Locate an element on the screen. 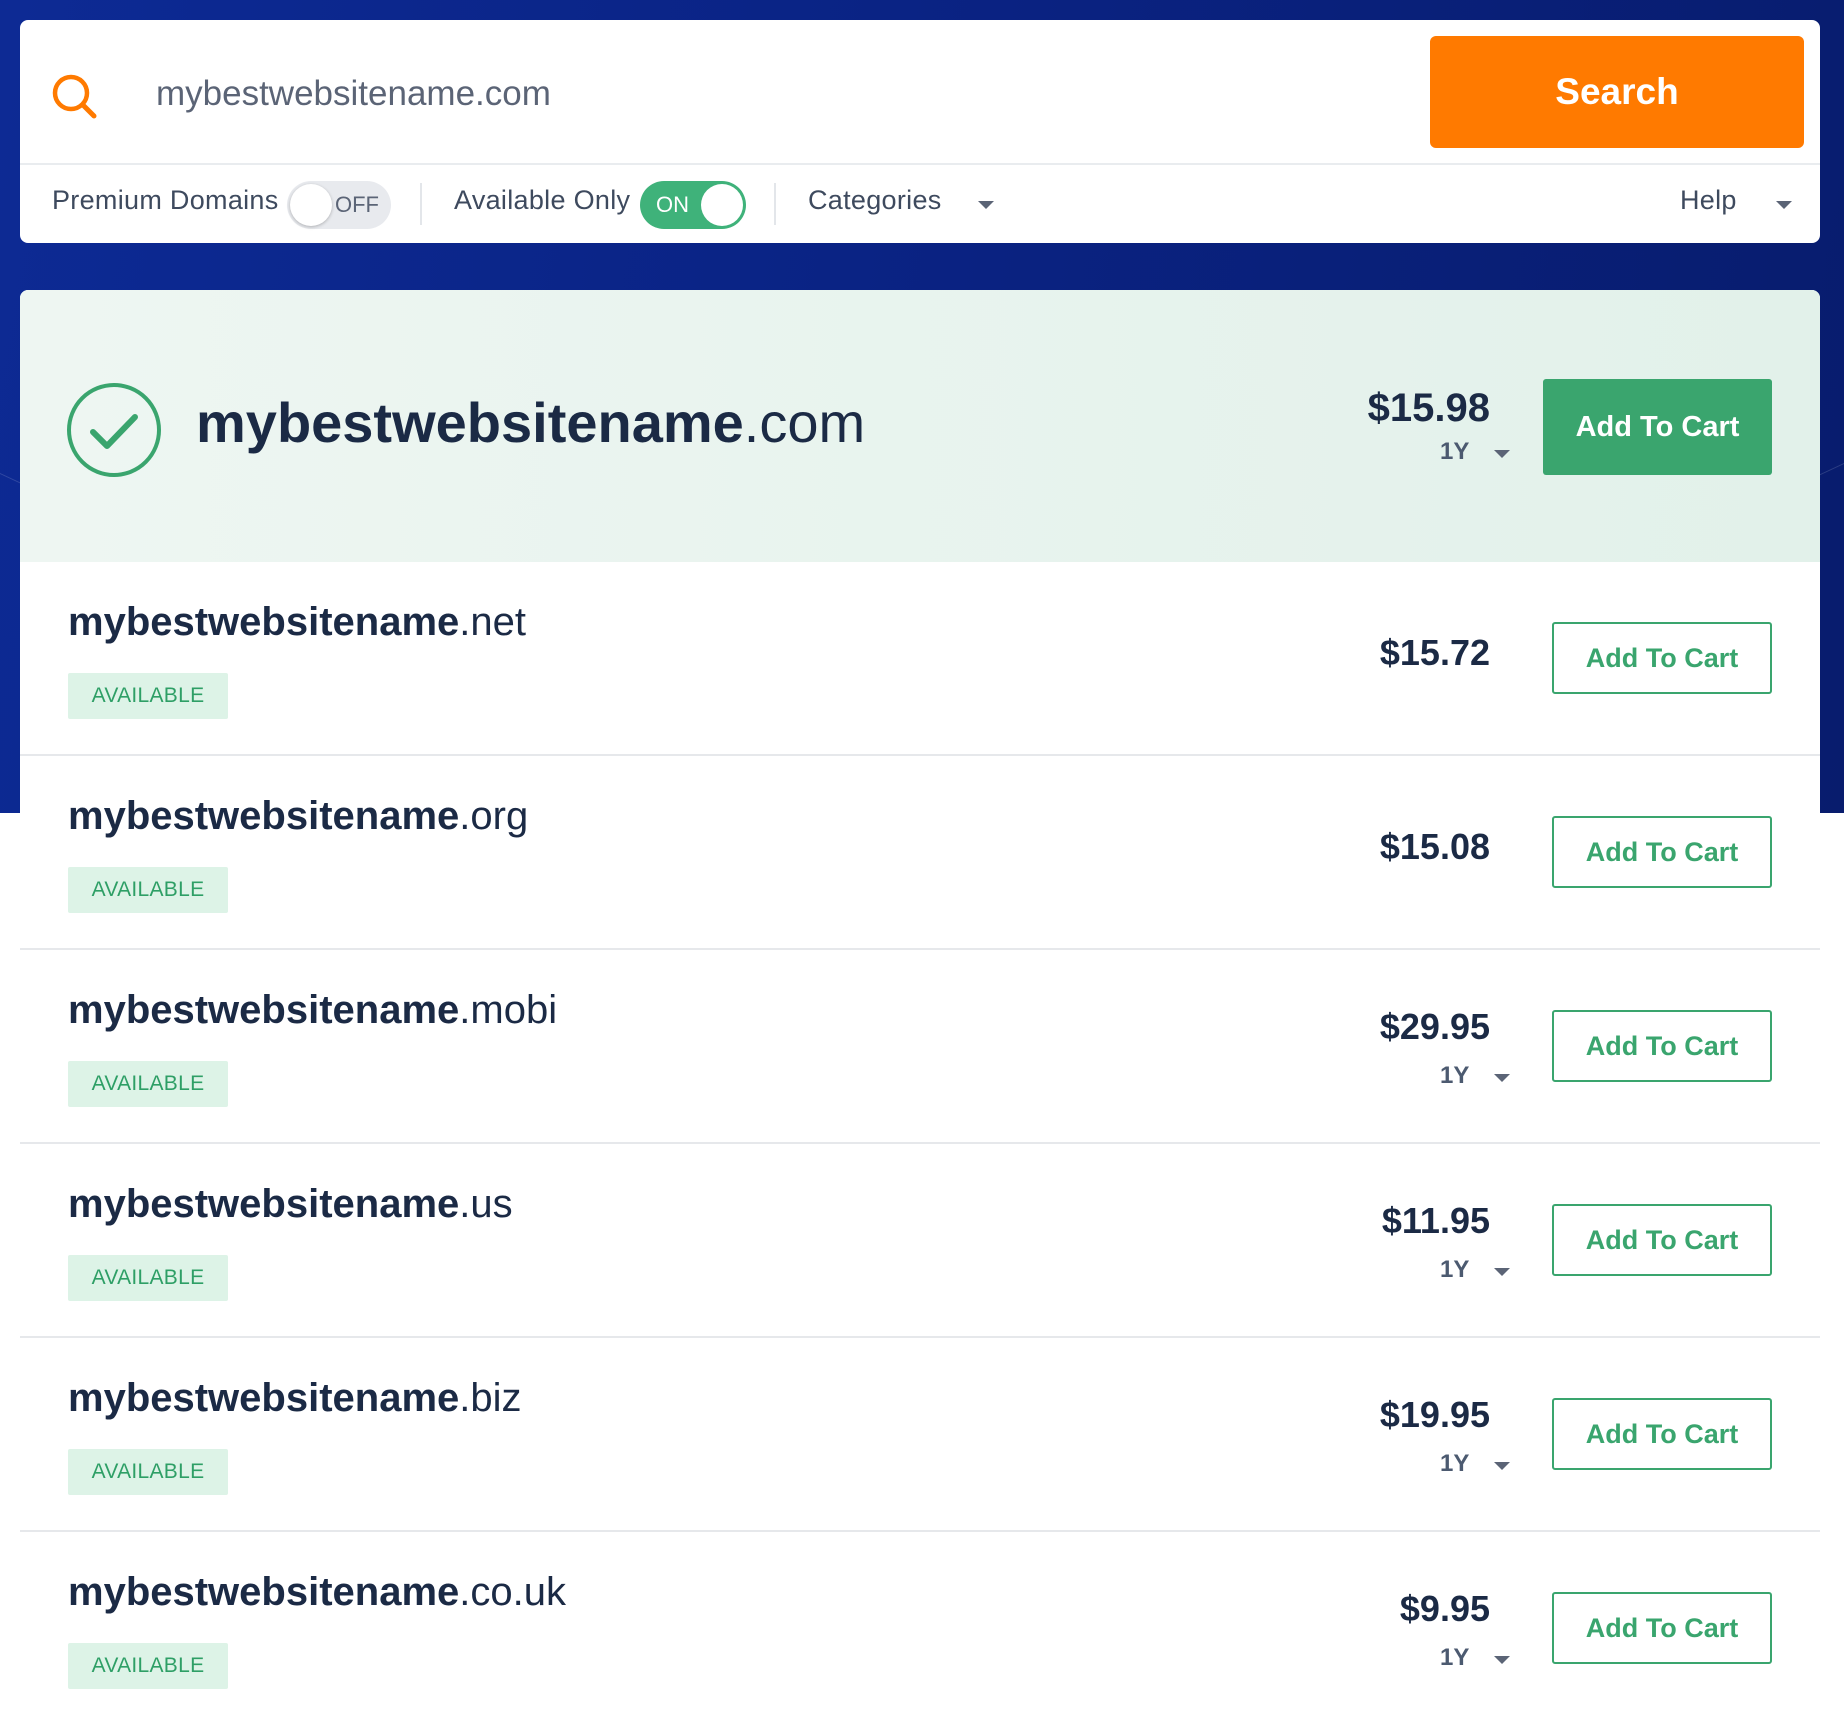 This screenshot has width=1844, height=1722. toggle-state-label: OFF is located at coordinates (357, 204).